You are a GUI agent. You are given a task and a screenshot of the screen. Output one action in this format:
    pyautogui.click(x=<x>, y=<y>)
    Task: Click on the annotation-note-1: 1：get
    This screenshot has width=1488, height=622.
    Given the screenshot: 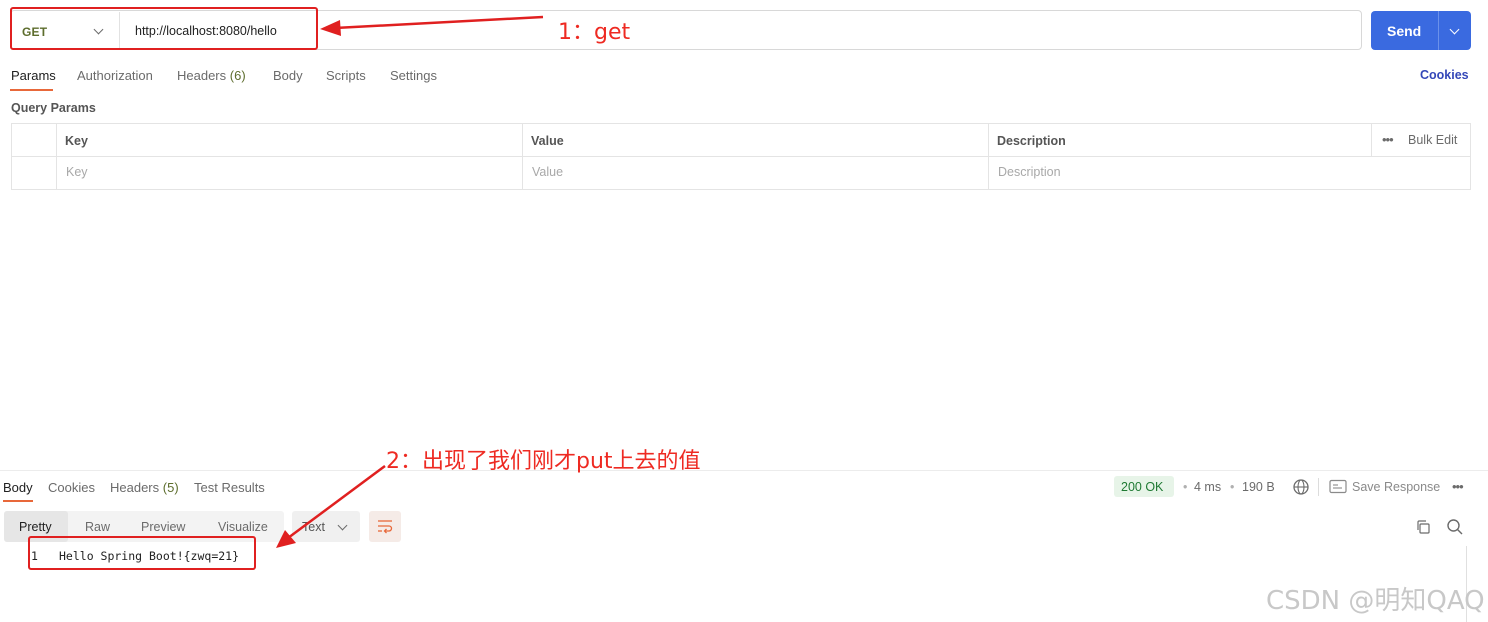 What is the action you would take?
    pyautogui.click(x=594, y=32)
    